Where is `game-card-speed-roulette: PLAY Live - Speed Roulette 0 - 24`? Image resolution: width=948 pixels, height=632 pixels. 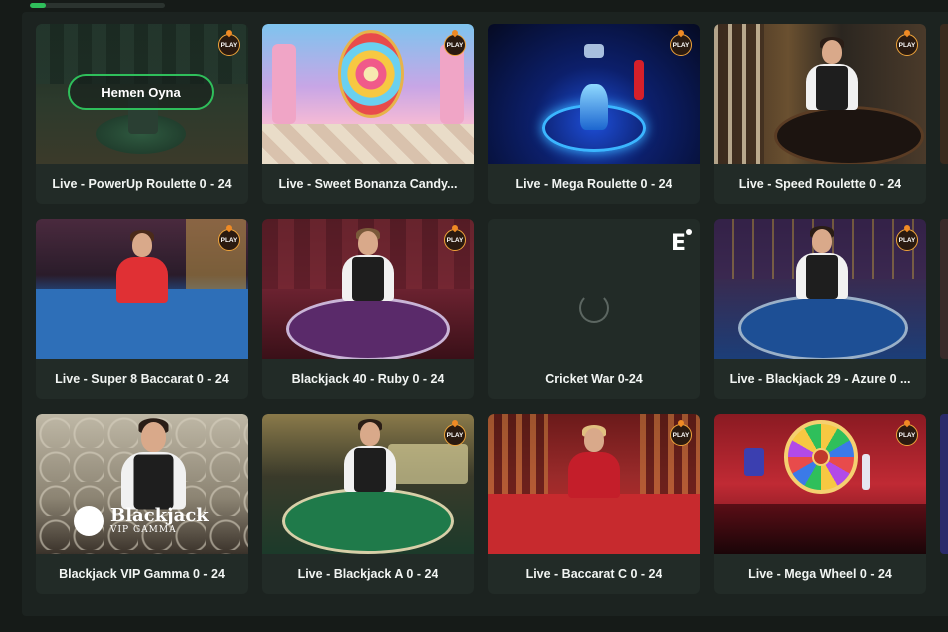
game-card-speed-roulette: PLAY Live - Speed Roulette 0 - 24 is located at coordinates (820, 114).